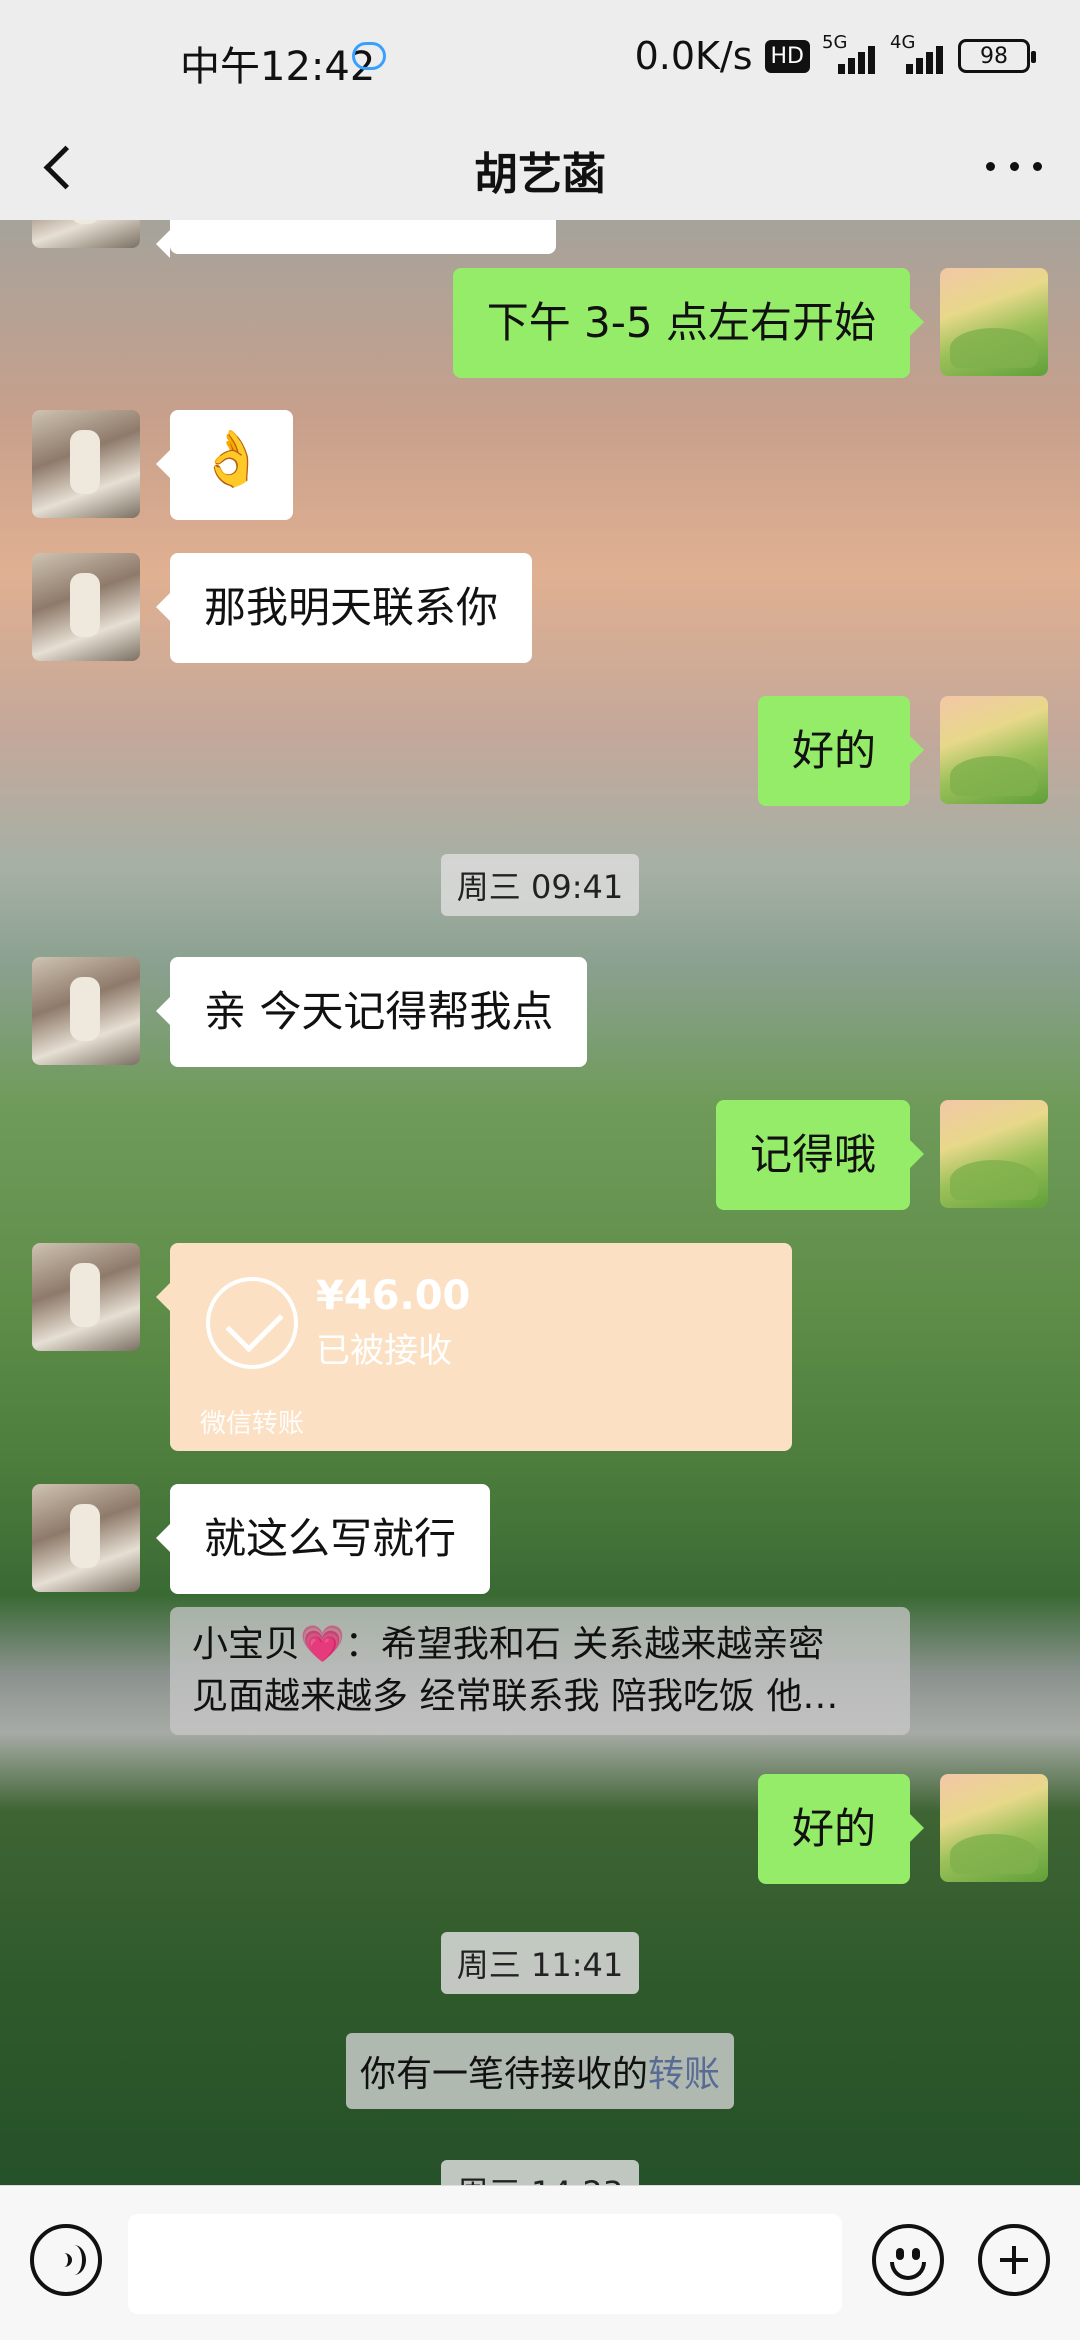 The height and width of the screenshot is (2340, 1080). I want to click on transfer-status: 已被接收, so click(384, 1351).